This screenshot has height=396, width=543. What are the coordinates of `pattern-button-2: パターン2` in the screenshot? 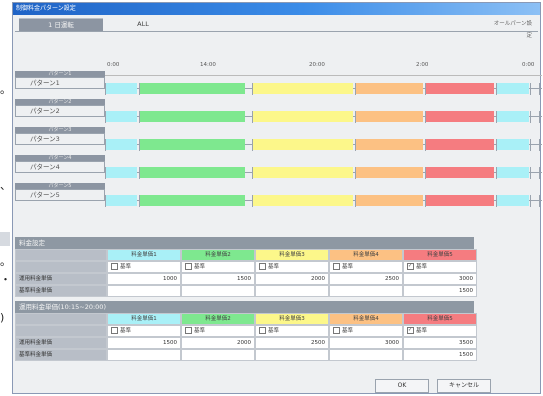 It's located at (60, 111).